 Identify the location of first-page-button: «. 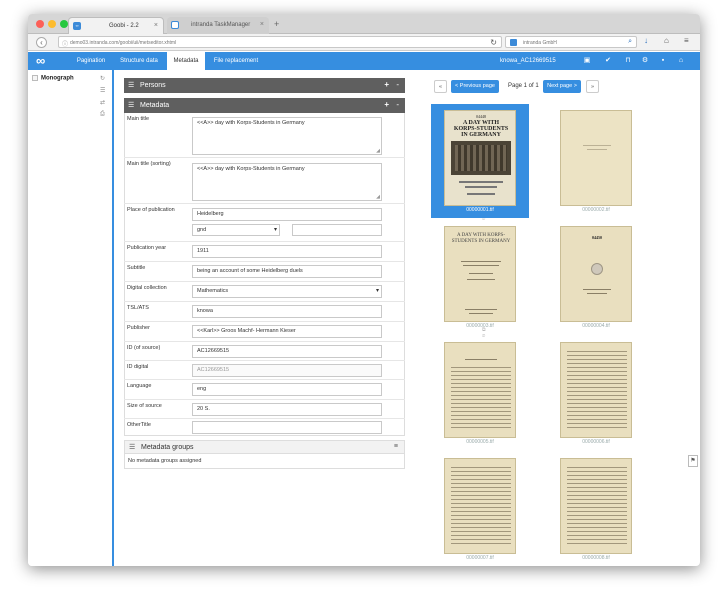
(440, 86).